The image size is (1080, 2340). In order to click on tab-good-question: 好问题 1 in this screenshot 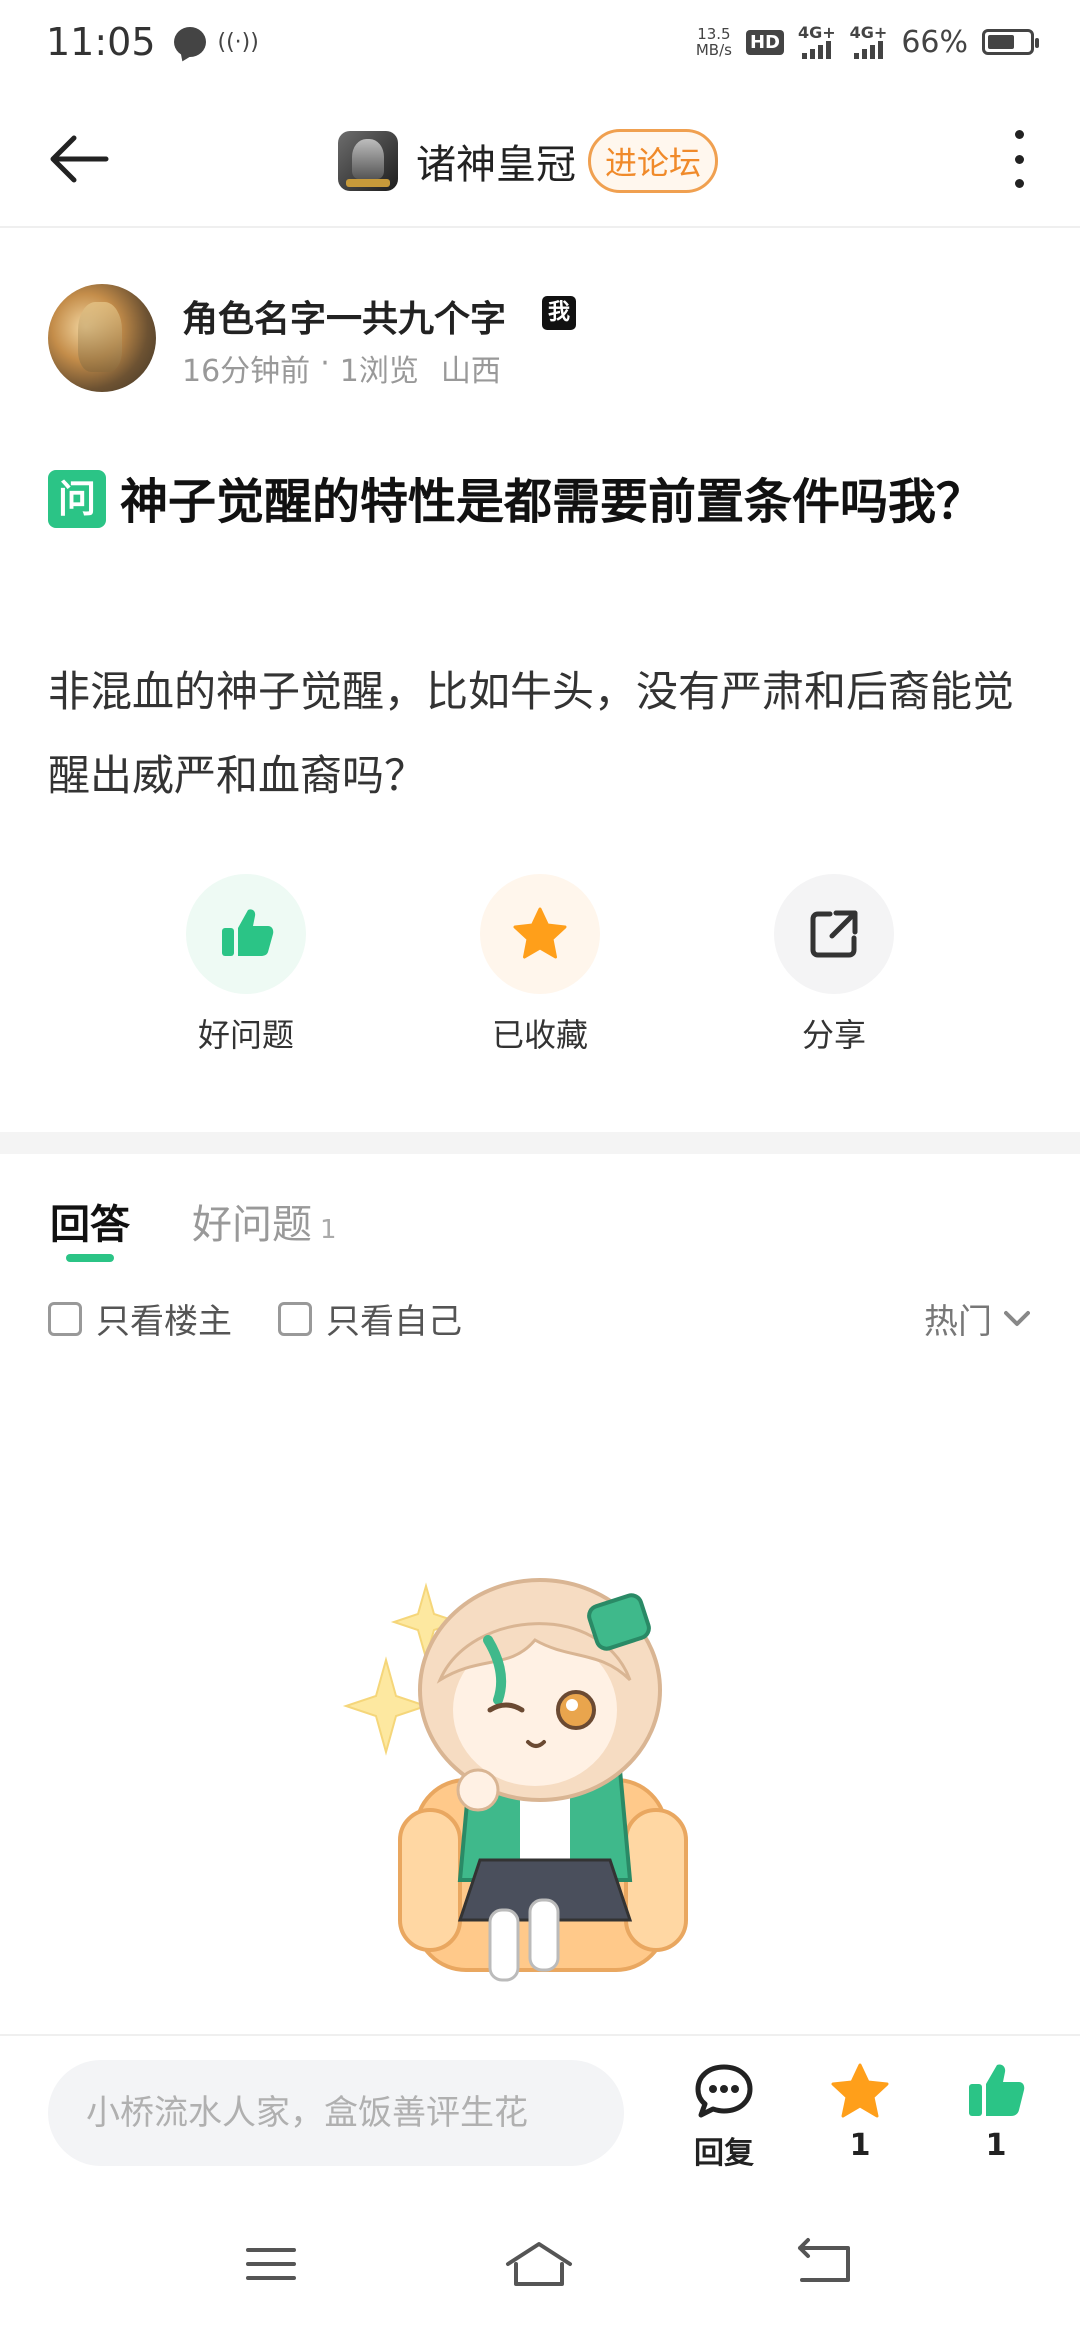, I will do `click(264, 1221)`.